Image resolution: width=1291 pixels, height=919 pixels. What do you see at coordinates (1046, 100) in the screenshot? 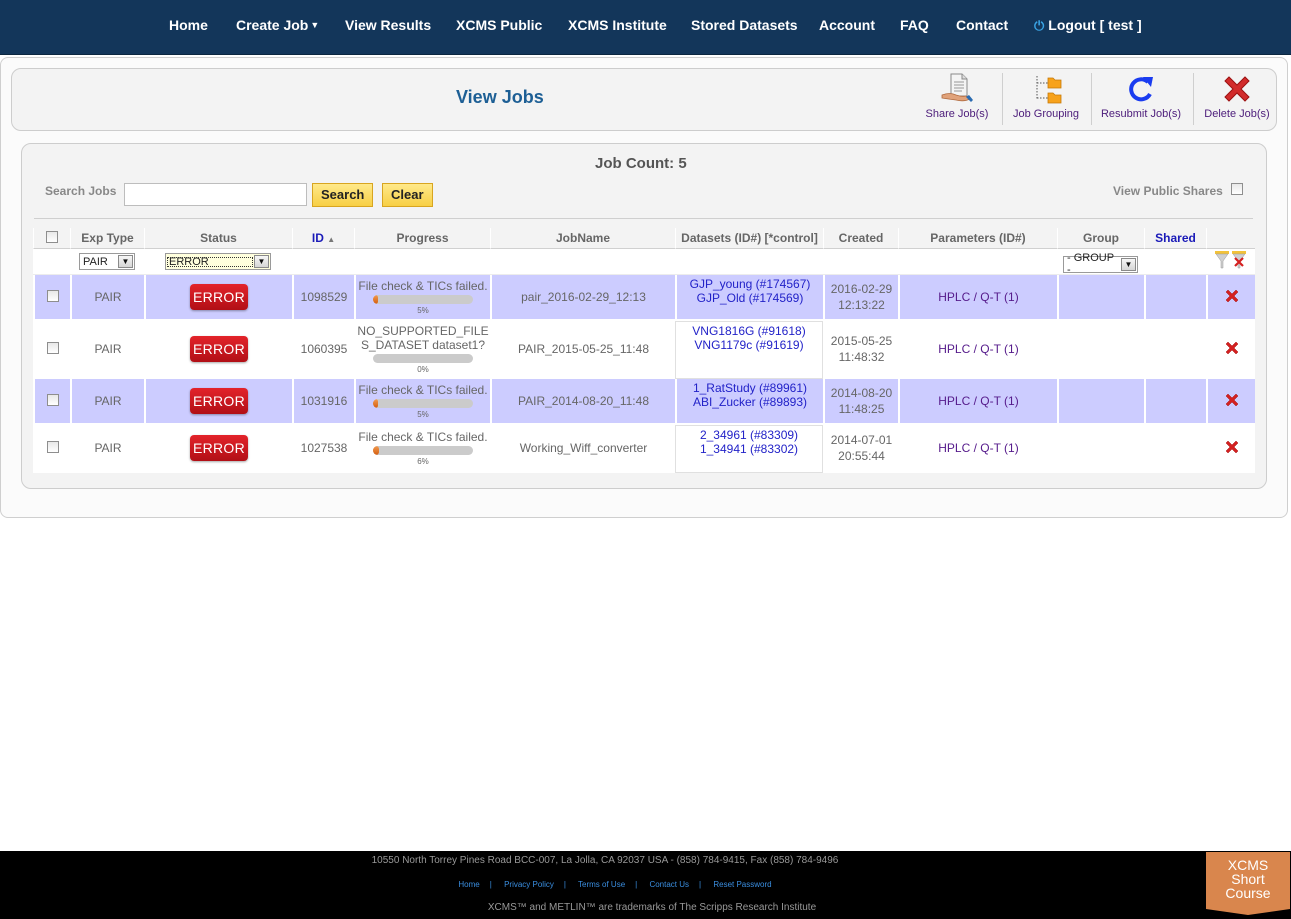
I see `job-grouping-button: Job Grouping` at bounding box center [1046, 100].